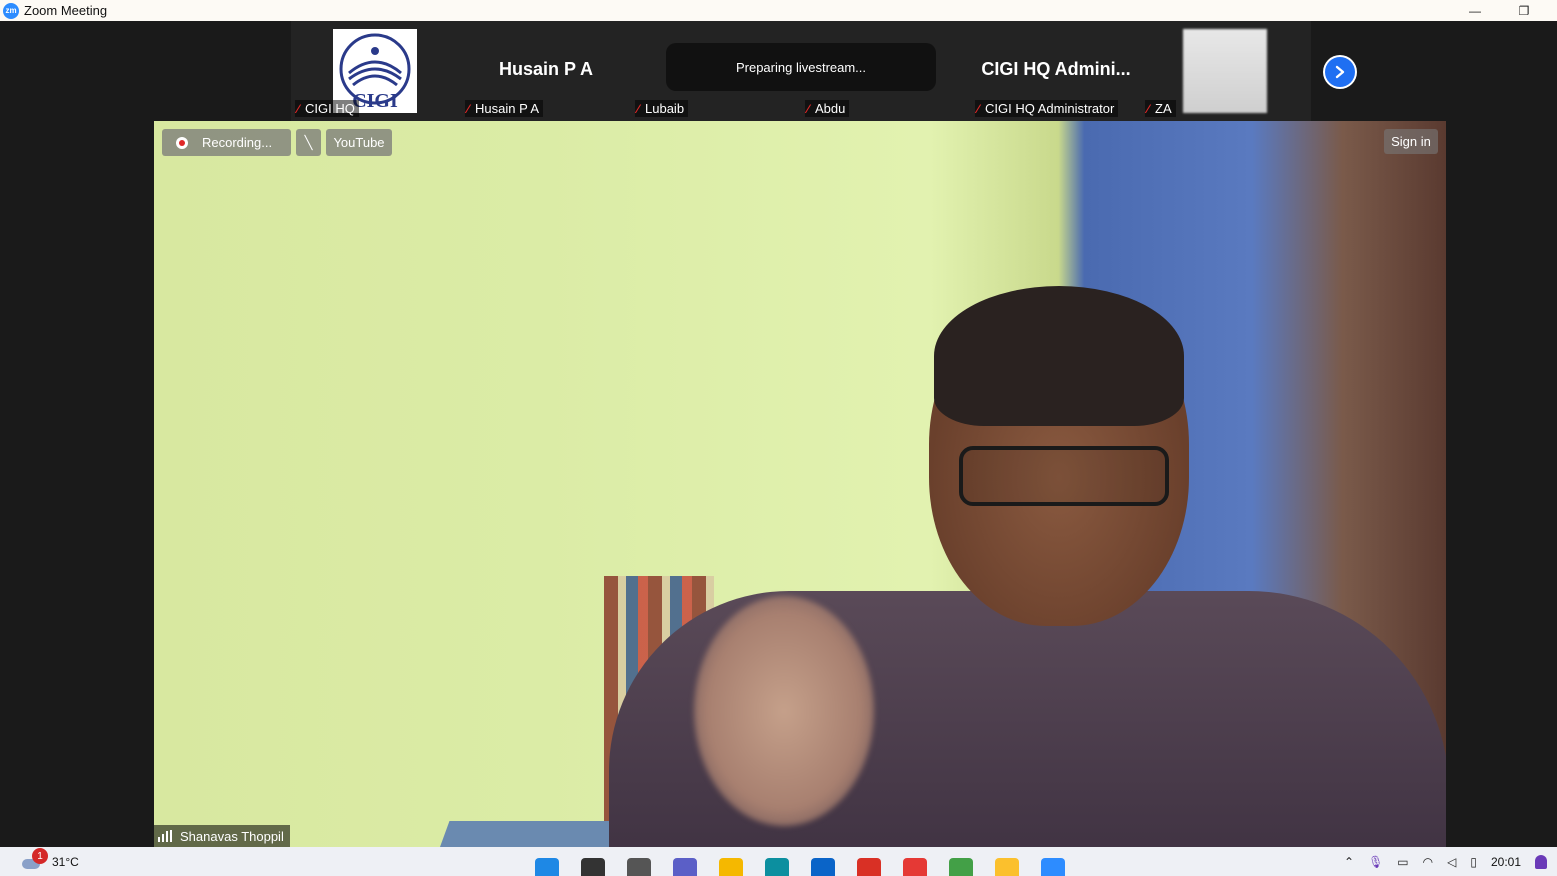 The image size is (1557, 876). What do you see at coordinates (182, 142) in the screenshot?
I see `record-dot-icon` at bounding box center [182, 142].